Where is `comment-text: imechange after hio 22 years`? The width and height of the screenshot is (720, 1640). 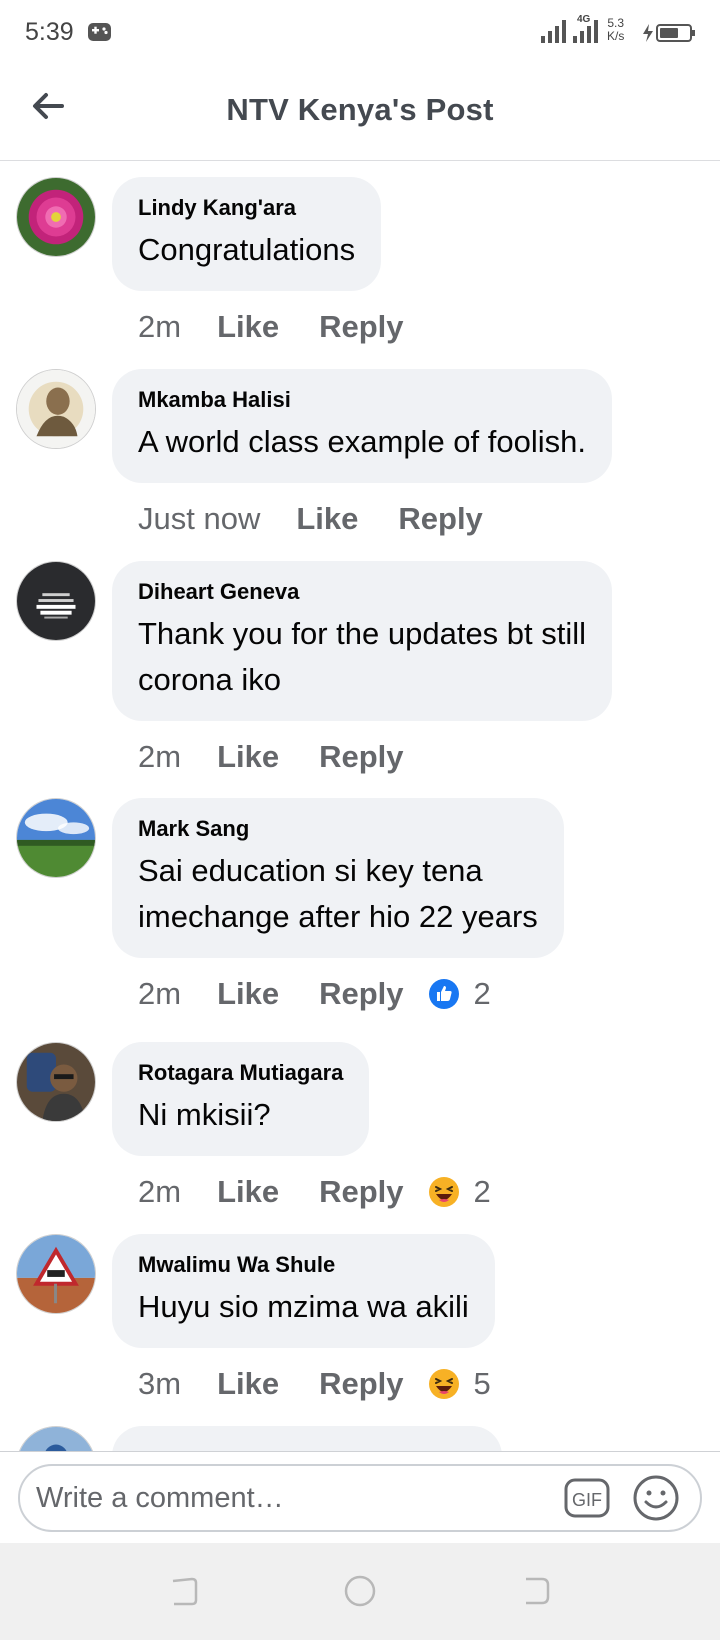
comment-text: imechange after hio 22 years is located at coordinates (338, 916).